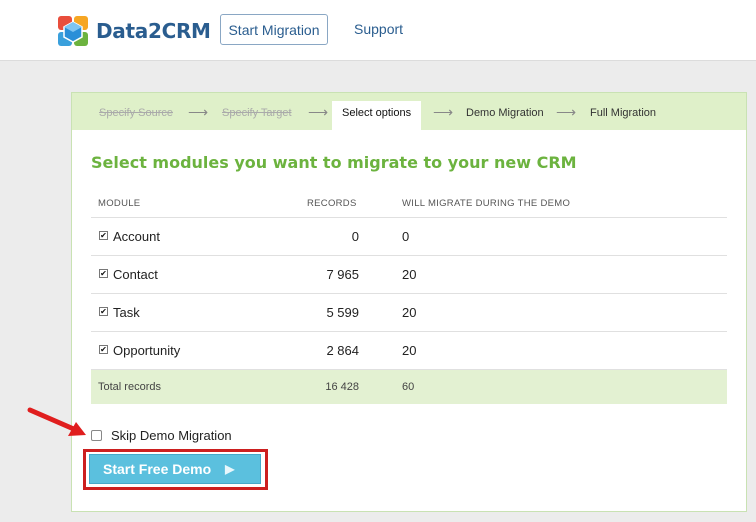  Describe the element at coordinates (355, 236) in the screenshot. I see `module-records: 0` at that location.